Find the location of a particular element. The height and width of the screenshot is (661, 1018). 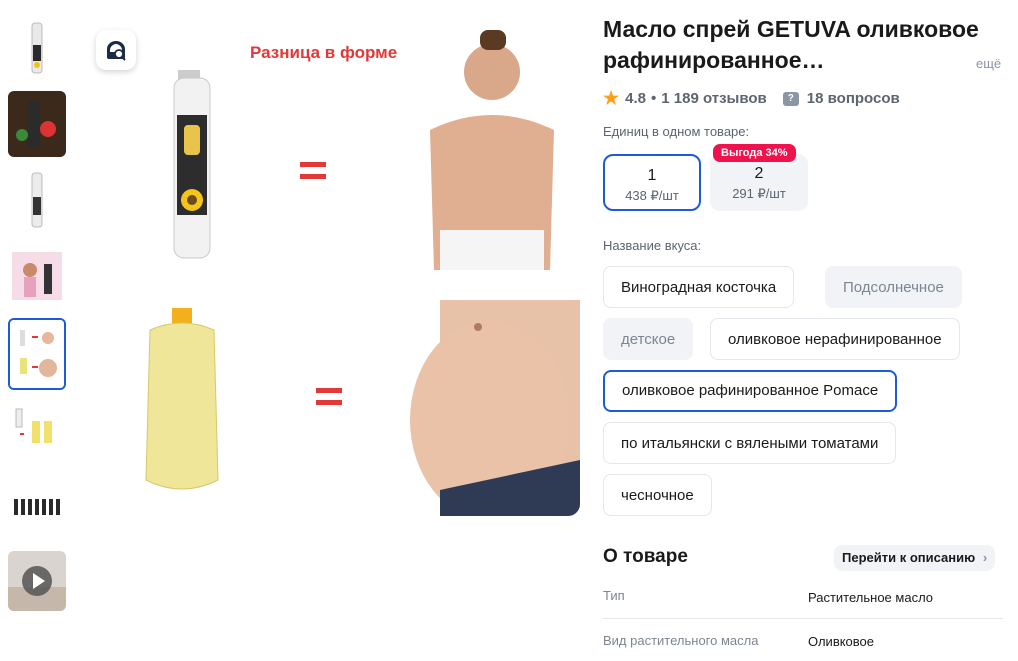

goto-description-button: Перейти к описанию › is located at coordinates (915, 558).